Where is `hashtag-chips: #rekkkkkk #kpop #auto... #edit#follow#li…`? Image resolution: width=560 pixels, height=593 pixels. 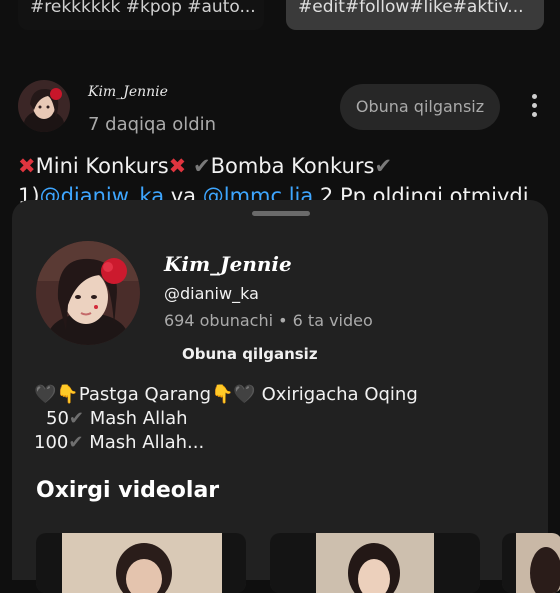
hashtag-chips: #rekkkkkk #kpop #auto... #edit#follow#li… is located at coordinates (280, 17).